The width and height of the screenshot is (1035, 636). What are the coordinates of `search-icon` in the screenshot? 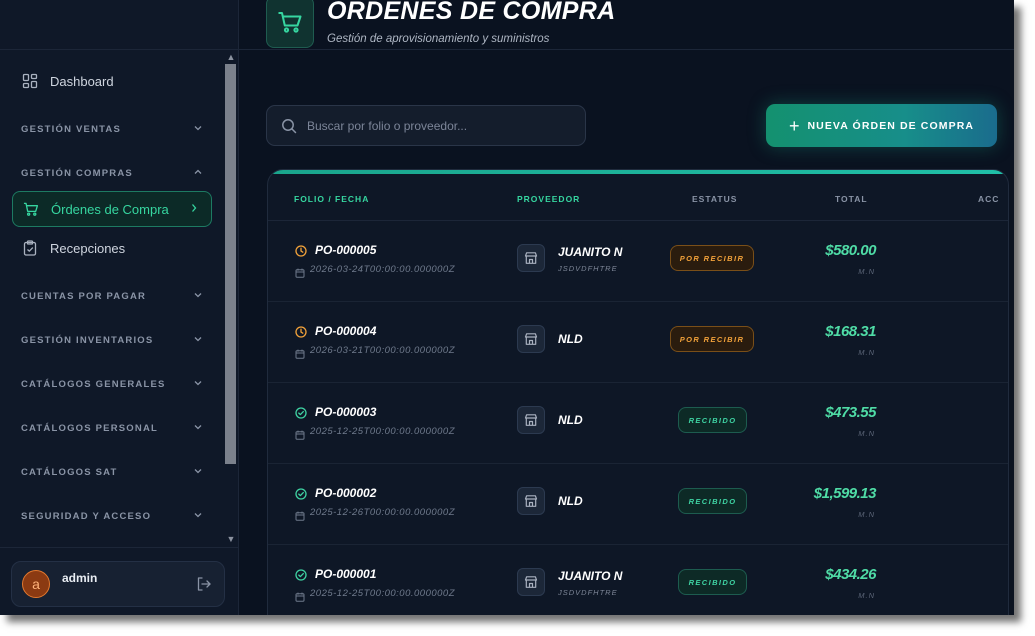 It's located at (289, 126).